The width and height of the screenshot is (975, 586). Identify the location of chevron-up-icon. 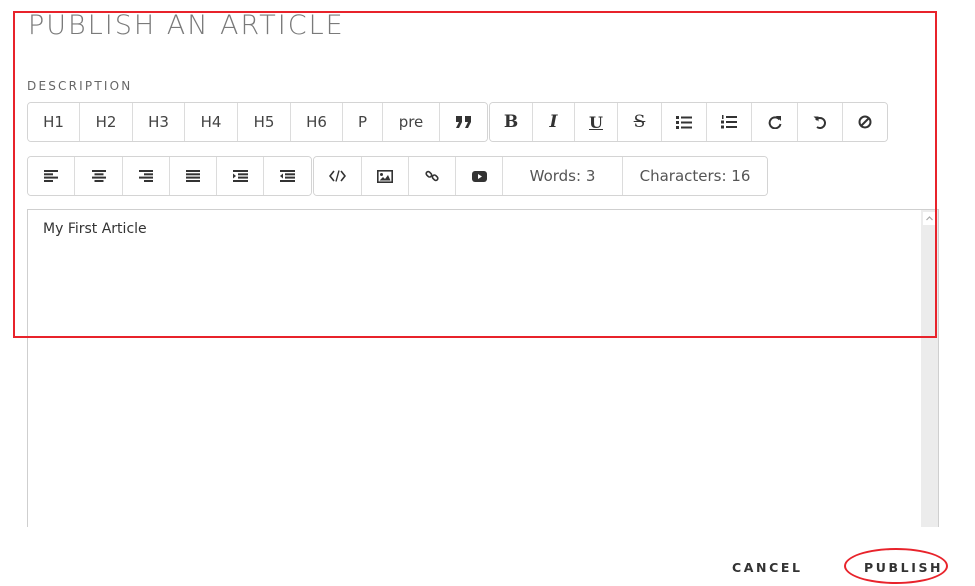
(929, 218).